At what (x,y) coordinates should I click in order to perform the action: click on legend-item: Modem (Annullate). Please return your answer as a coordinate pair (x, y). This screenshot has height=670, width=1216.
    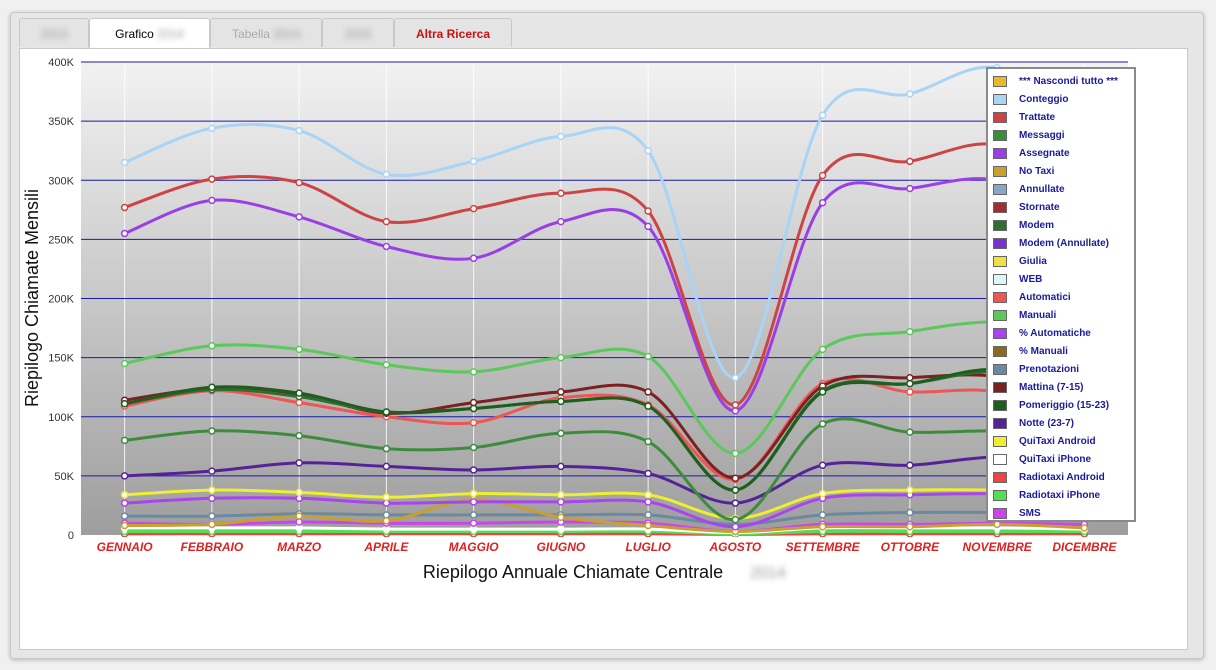
    Looking at the image, I should click on (1061, 243).